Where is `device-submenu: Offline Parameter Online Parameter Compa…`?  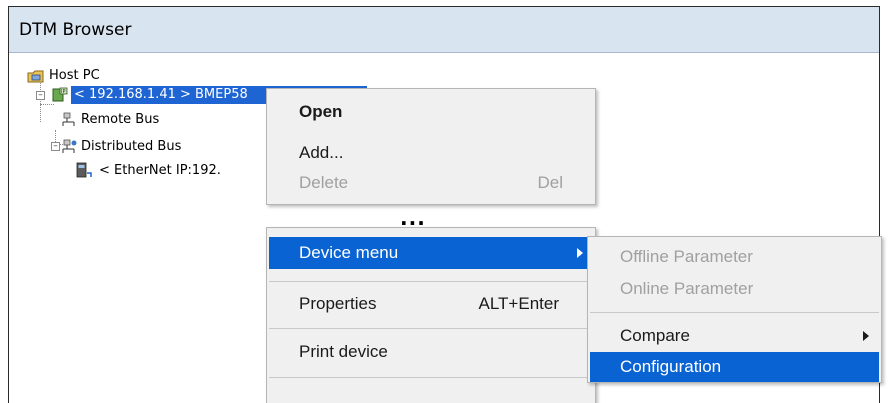
device-submenu: Offline Parameter Online Parameter Compa… is located at coordinates (734, 309).